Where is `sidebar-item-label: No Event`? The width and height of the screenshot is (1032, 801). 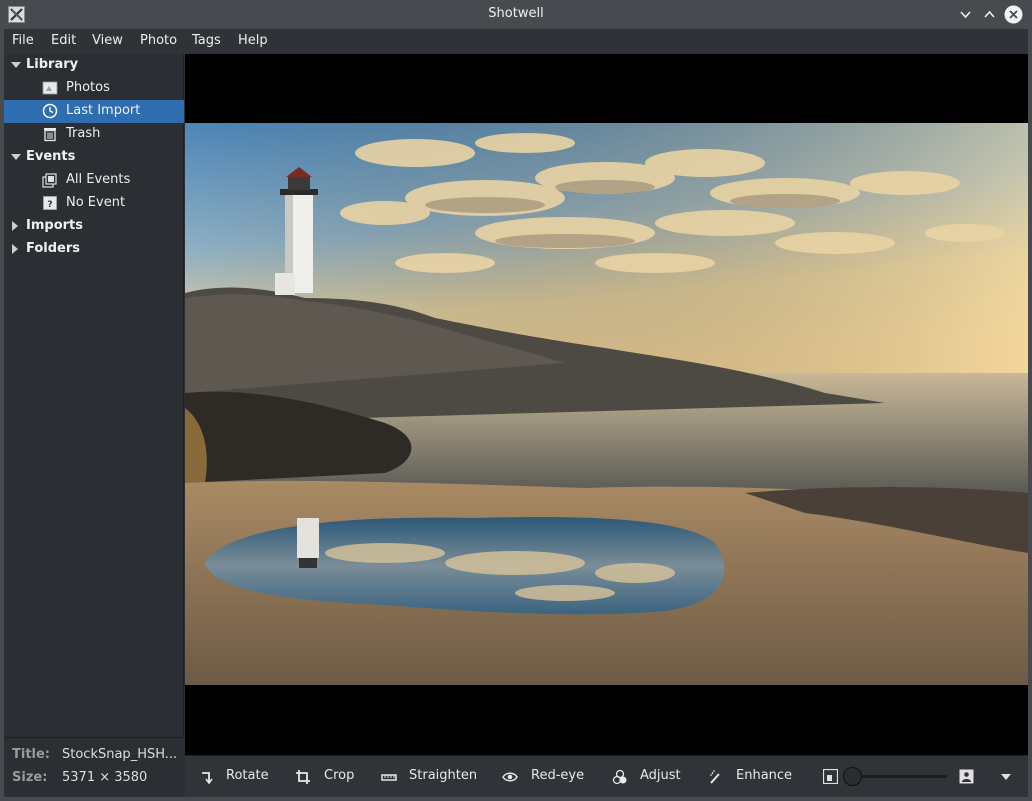 sidebar-item-label: No Event is located at coordinates (96, 202).